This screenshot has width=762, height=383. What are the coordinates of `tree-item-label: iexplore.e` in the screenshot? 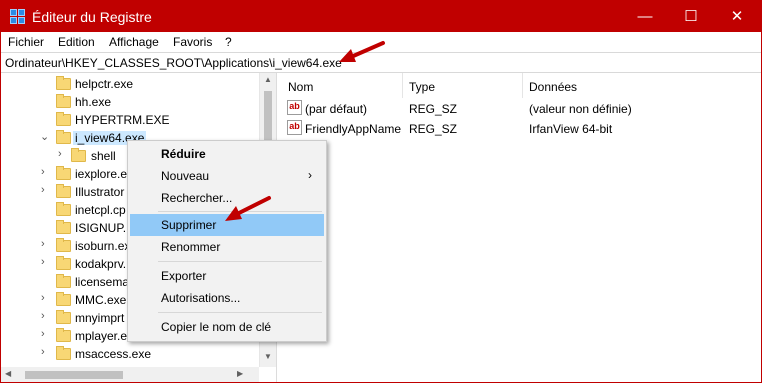 It's located at (101, 174).